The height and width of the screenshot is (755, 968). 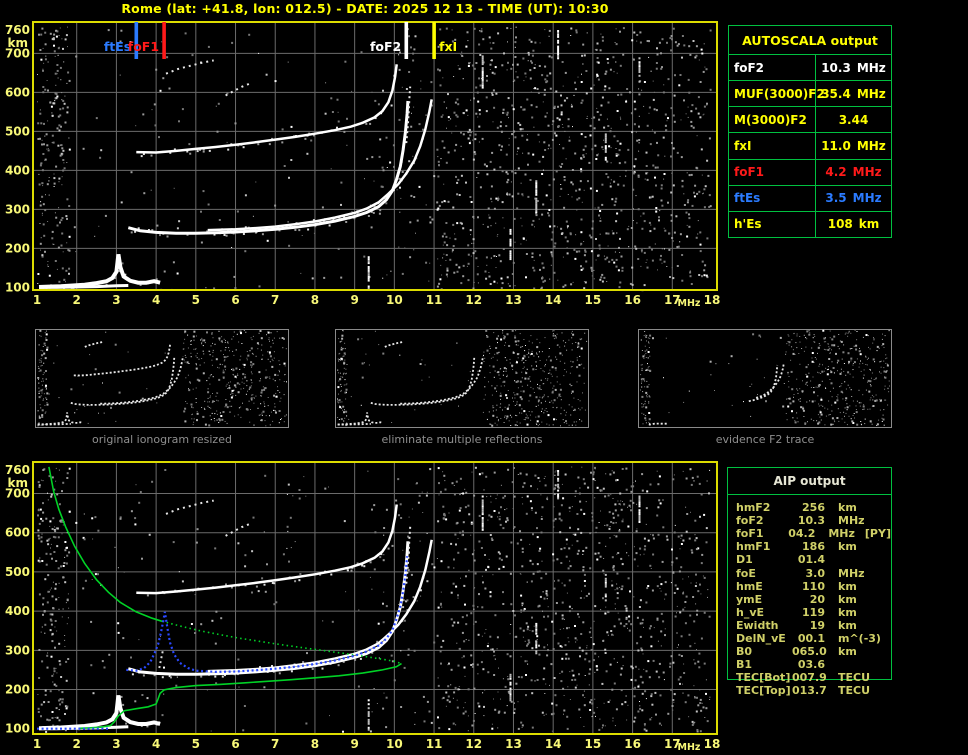 I want to click on param-value: 108 km, so click(x=853, y=224).